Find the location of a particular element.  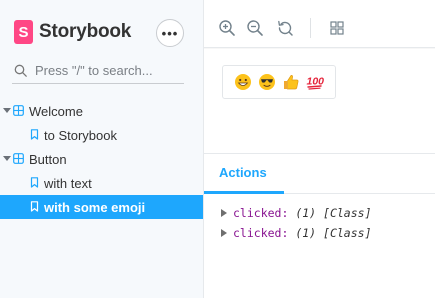

storybook-logo-icon: S is located at coordinates (23, 32).